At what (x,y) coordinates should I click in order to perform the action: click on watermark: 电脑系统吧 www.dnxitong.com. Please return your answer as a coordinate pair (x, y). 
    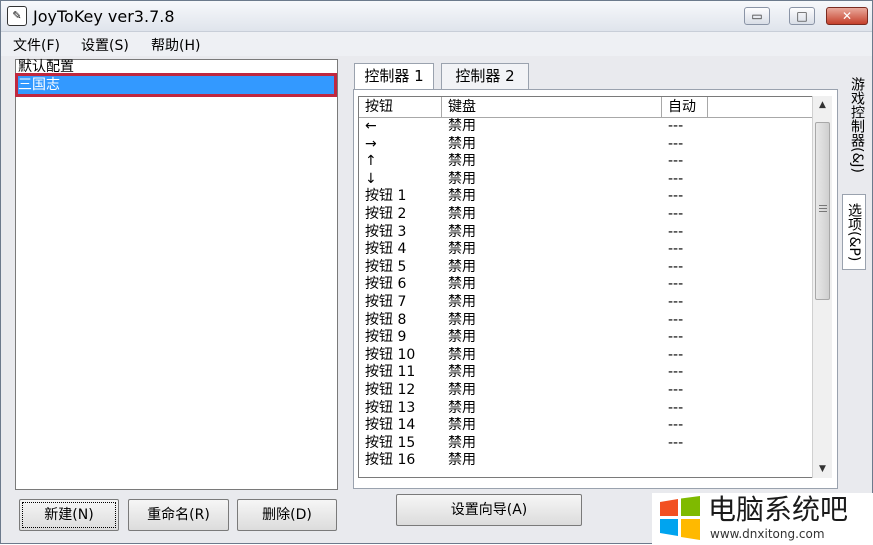
    Looking at the image, I should click on (762, 519).